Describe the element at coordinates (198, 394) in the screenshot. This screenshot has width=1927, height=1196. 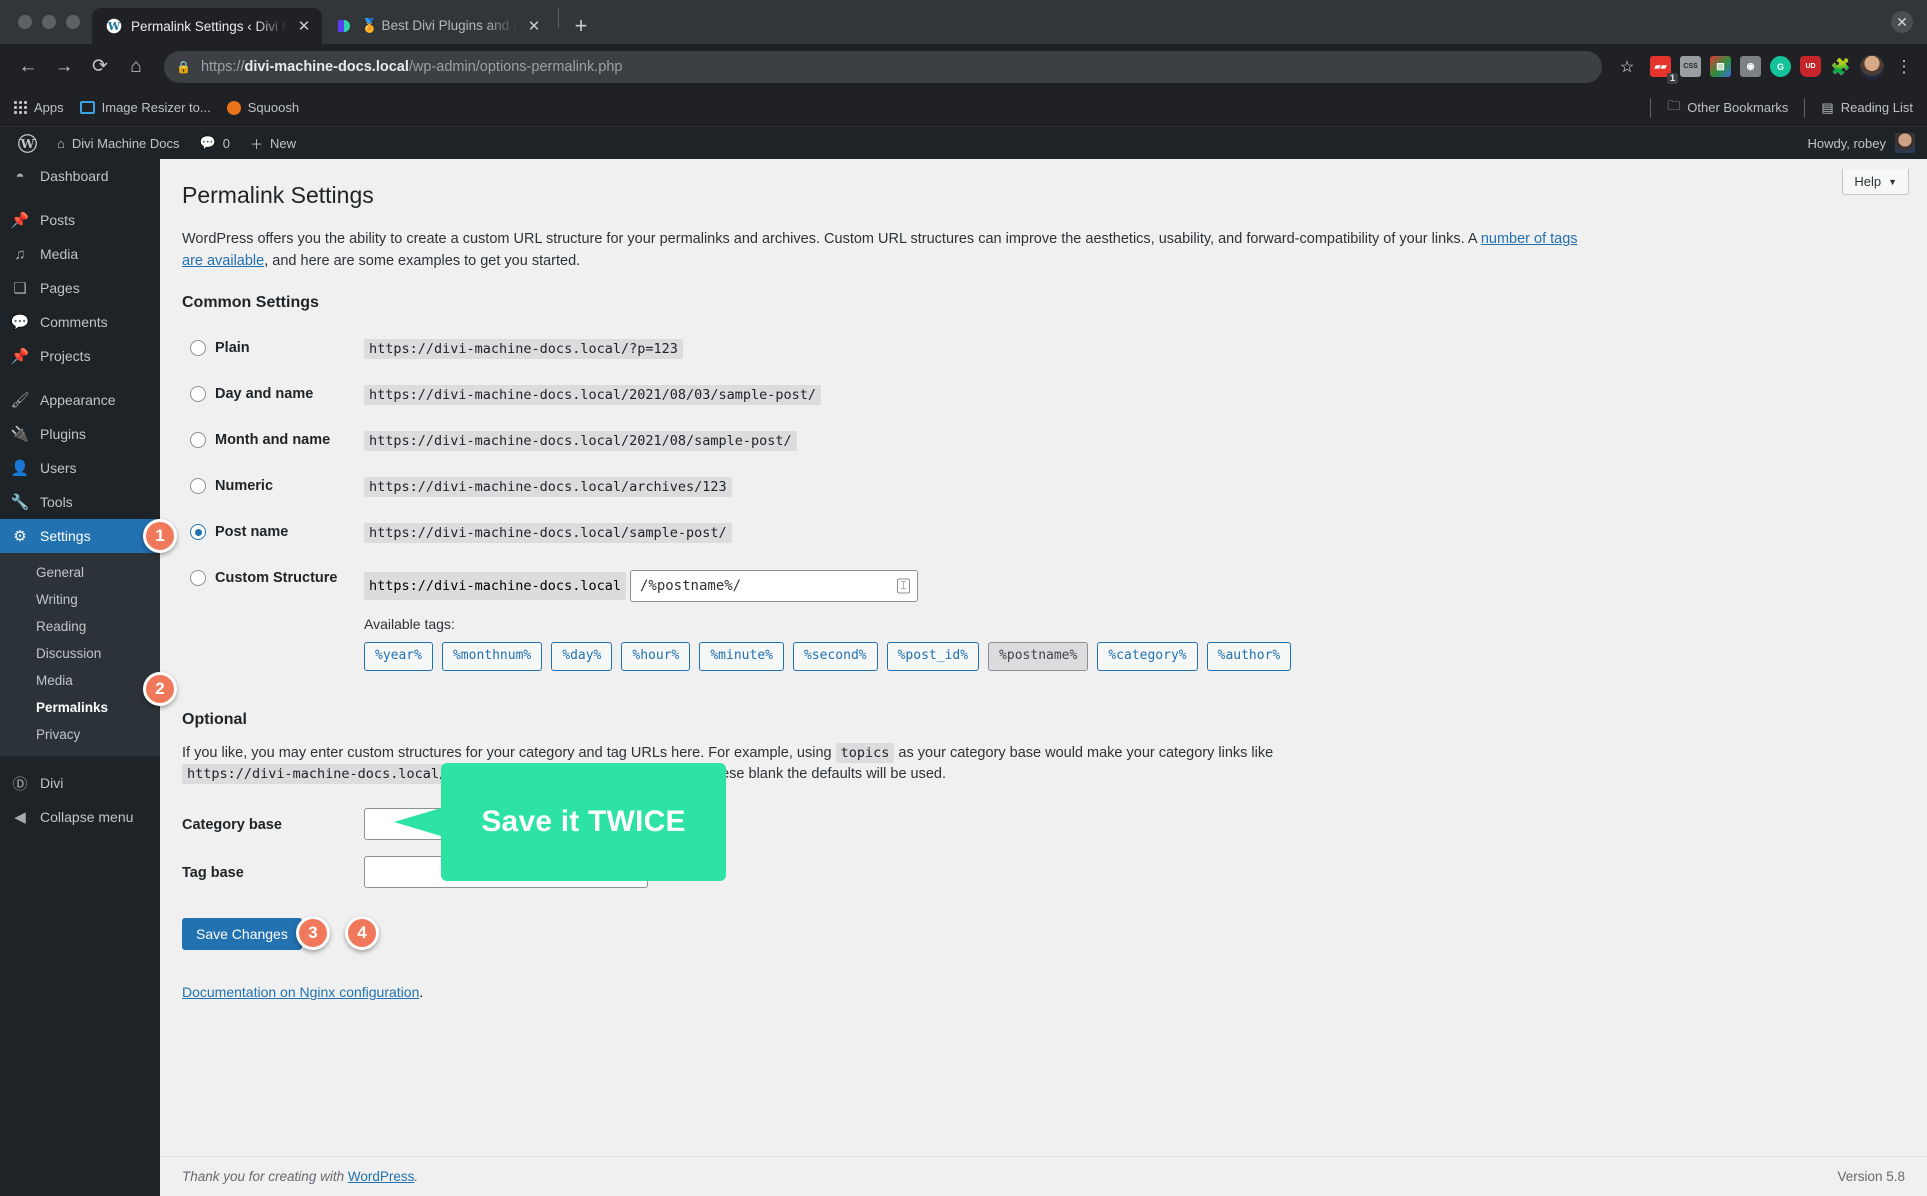
I see `radio-day-and-name` at that location.